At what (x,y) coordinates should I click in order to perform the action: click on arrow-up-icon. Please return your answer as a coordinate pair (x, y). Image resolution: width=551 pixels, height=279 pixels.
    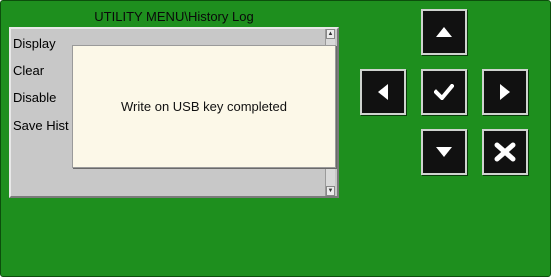
    Looking at the image, I should click on (444, 32).